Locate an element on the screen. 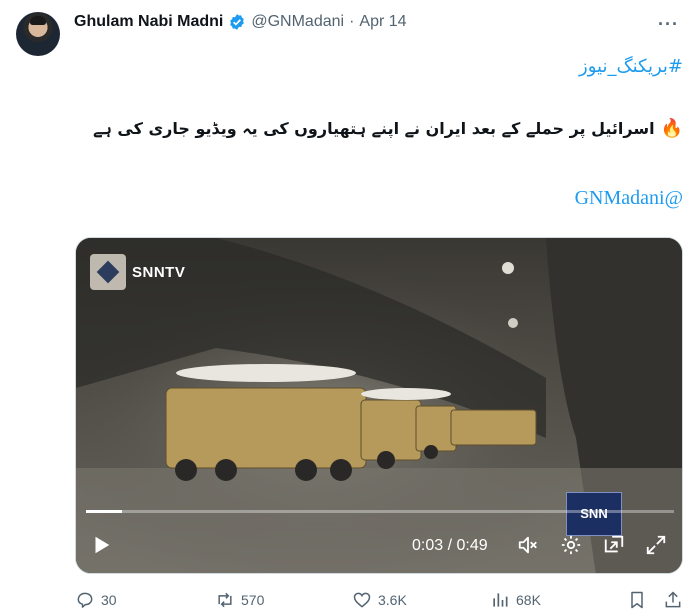 Image resolution: width=697 pixels, height=614 pixels. pip-icon is located at coordinates (614, 545).